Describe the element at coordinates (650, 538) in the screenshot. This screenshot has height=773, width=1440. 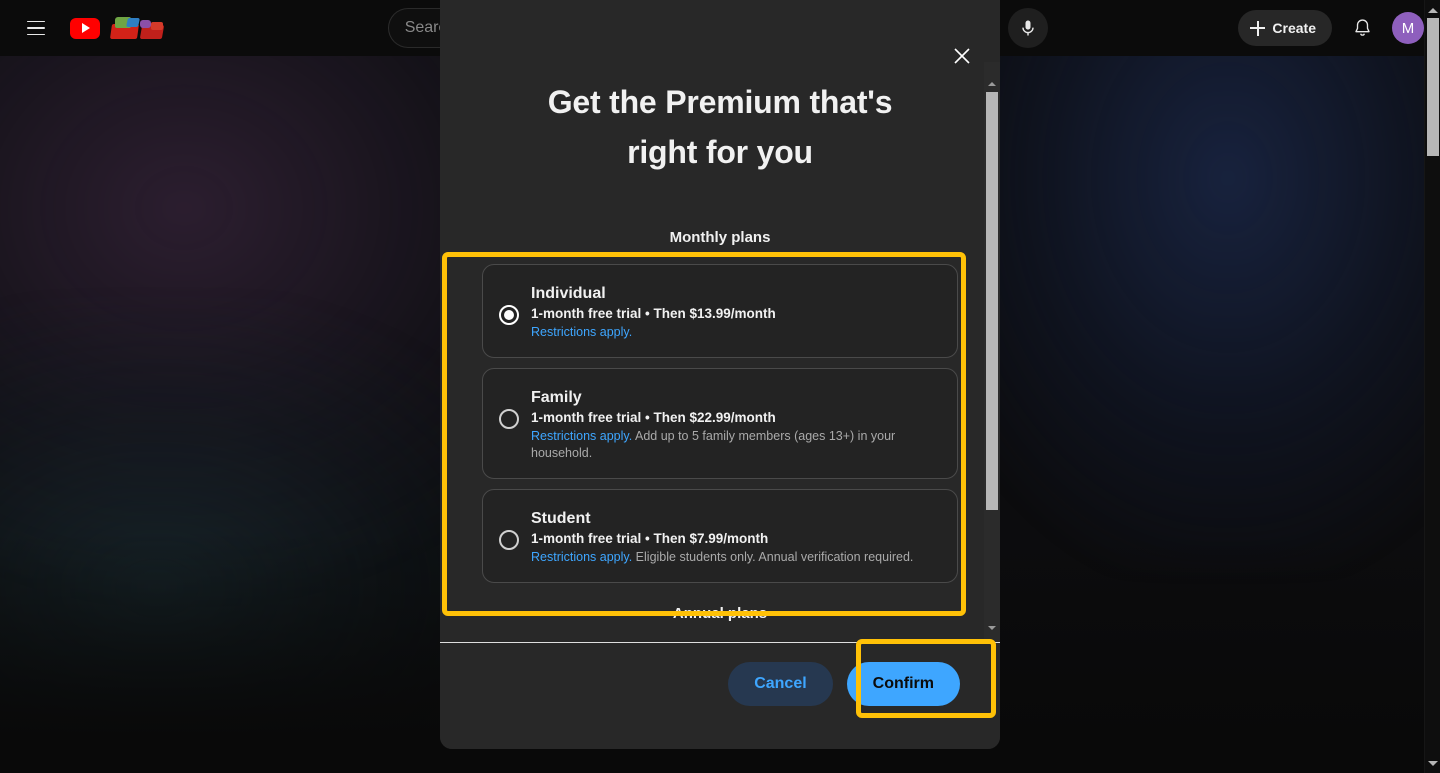
I see `plan-price: 1-month free trial • Then $7.99/month` at that location.